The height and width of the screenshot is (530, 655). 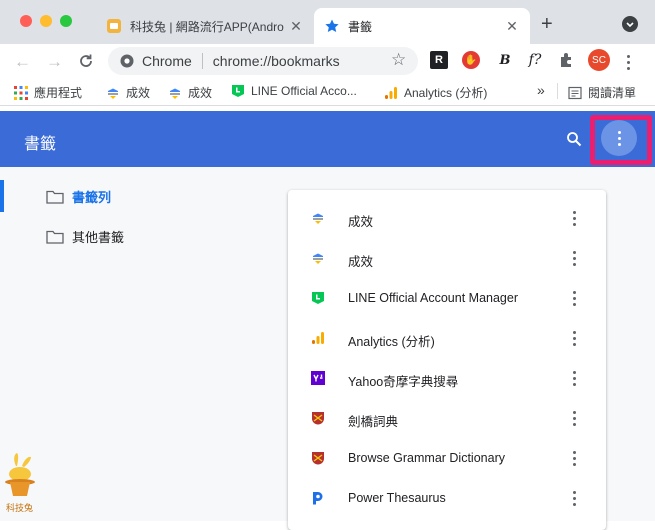 What do you see at coordinates (21, 92) in the screenshot?
I see `apps-grid-icon` at bounding box center [21, 92].